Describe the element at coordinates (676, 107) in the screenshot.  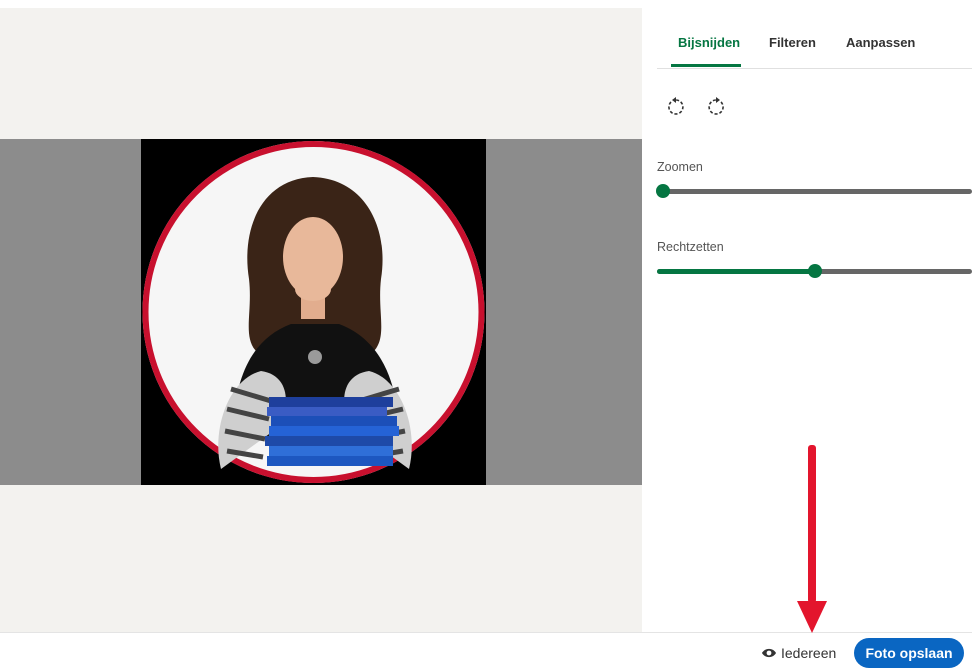
I see `rotate-counterclockwise-icon` at that location.